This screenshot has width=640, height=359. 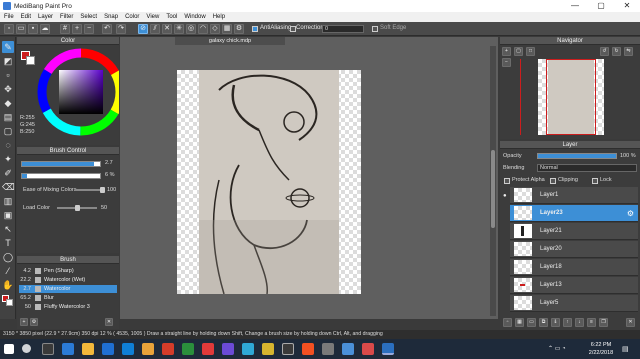 What do you see at coordinates (8, 173) in the screenshot?
I see `select-pen-icon: ✐` at bounding box center [8, 173].